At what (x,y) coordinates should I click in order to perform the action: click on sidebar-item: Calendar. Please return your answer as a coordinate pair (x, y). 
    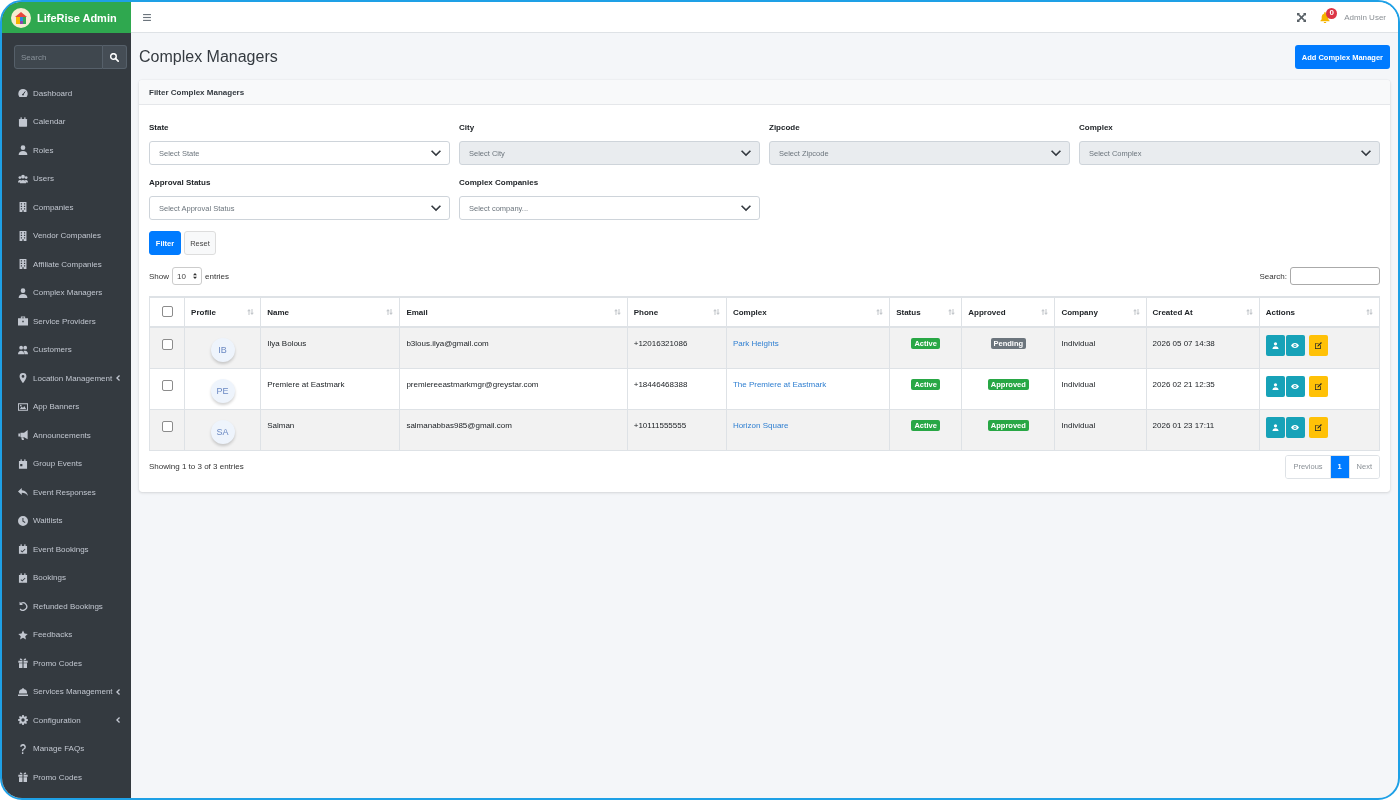
    Looking at the image, I should click on (66, 121).